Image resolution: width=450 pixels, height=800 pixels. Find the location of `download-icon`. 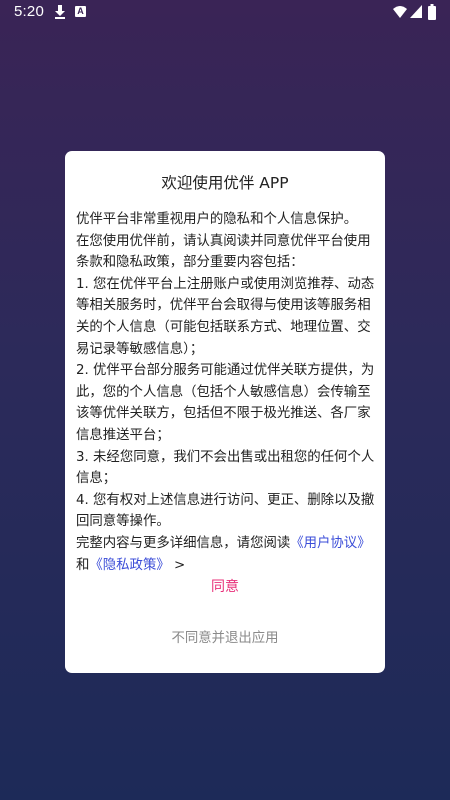

download-icon is located at coordinates (60, 12).